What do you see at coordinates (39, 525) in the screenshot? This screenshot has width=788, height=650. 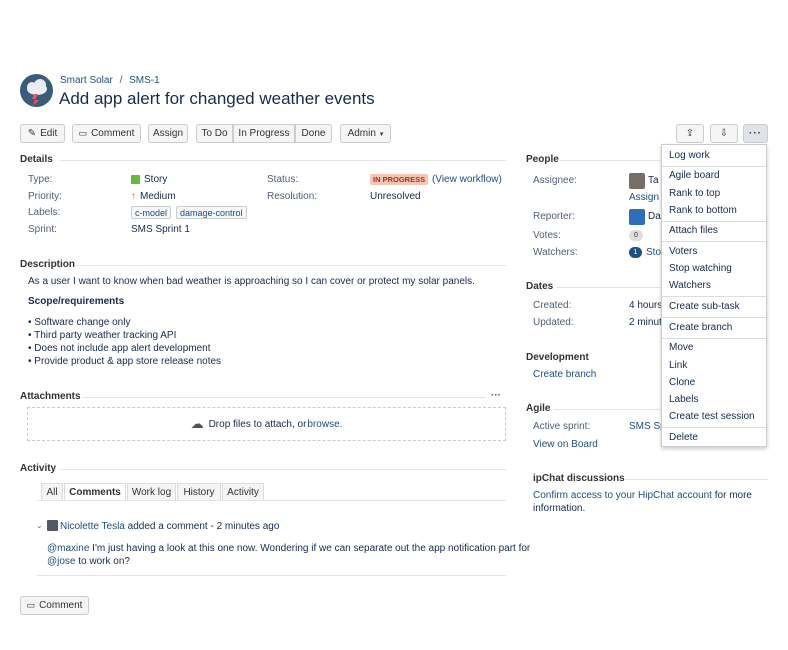 I see `comment-collapse-icon: ⌄` at bounding box center [39, 525].